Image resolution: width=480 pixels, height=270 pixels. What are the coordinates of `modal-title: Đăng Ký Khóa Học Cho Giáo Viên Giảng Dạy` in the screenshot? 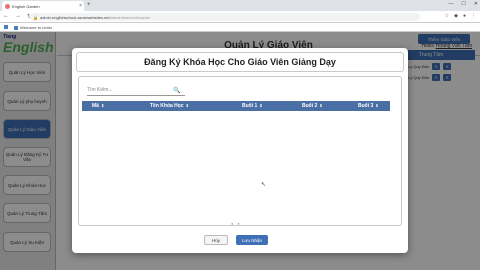 It's located at (240, 62).